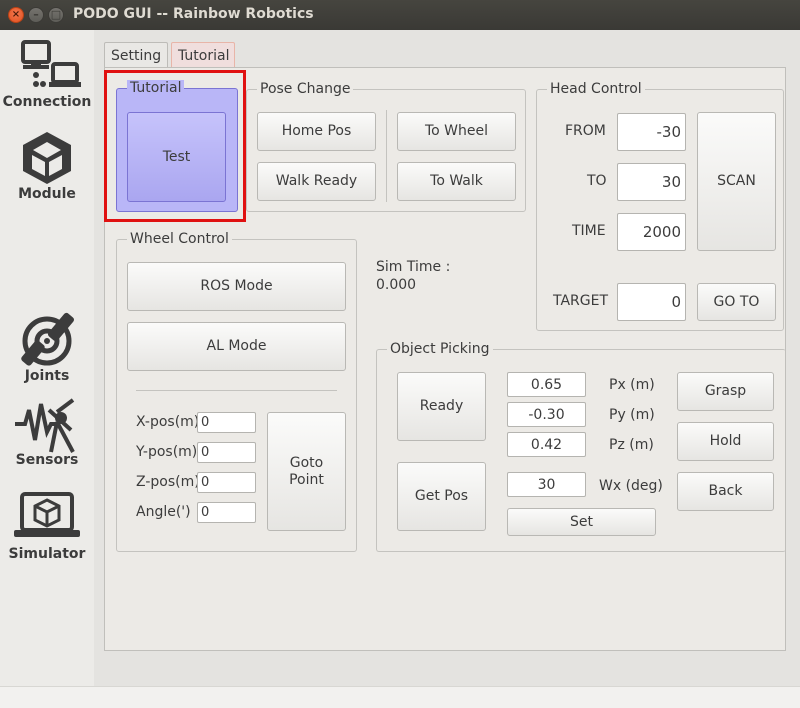  I want to click on to-walk-button: To Walk, so click(456, 181).